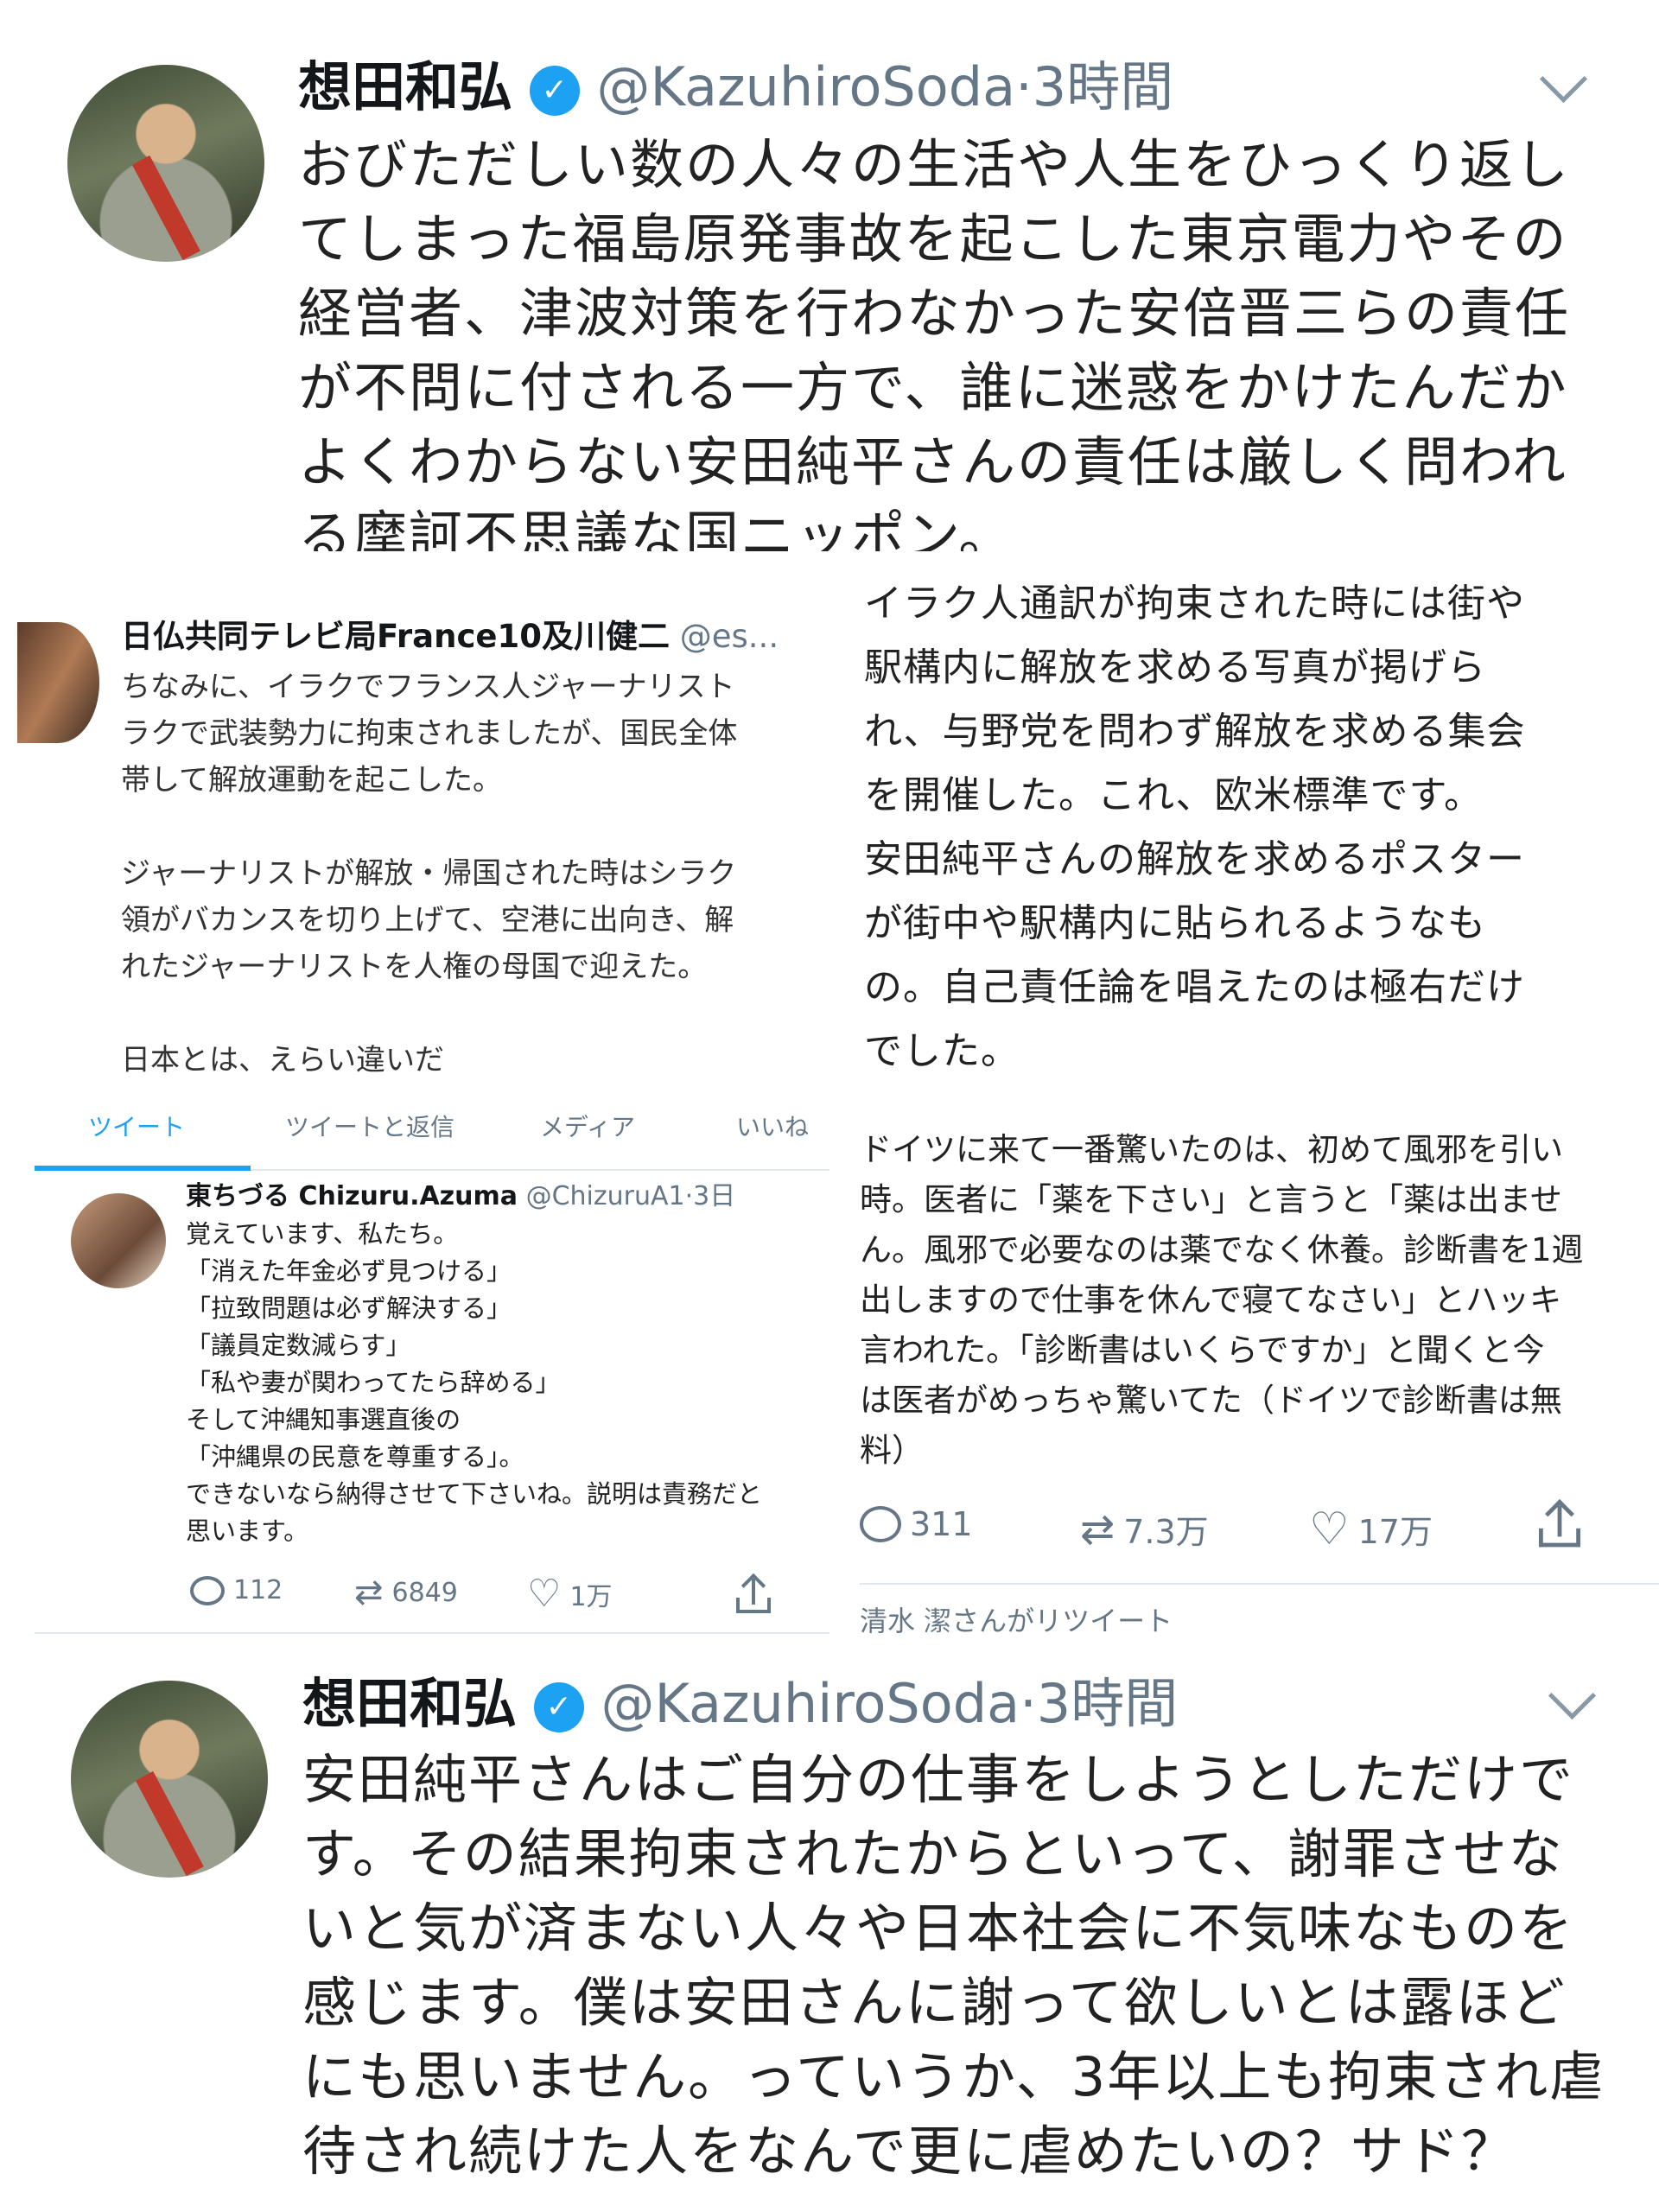  Describe the element at coordinates (298, 1345) in the screenshot. I see `tweet-line: 「議員定数減らす」` at that location.